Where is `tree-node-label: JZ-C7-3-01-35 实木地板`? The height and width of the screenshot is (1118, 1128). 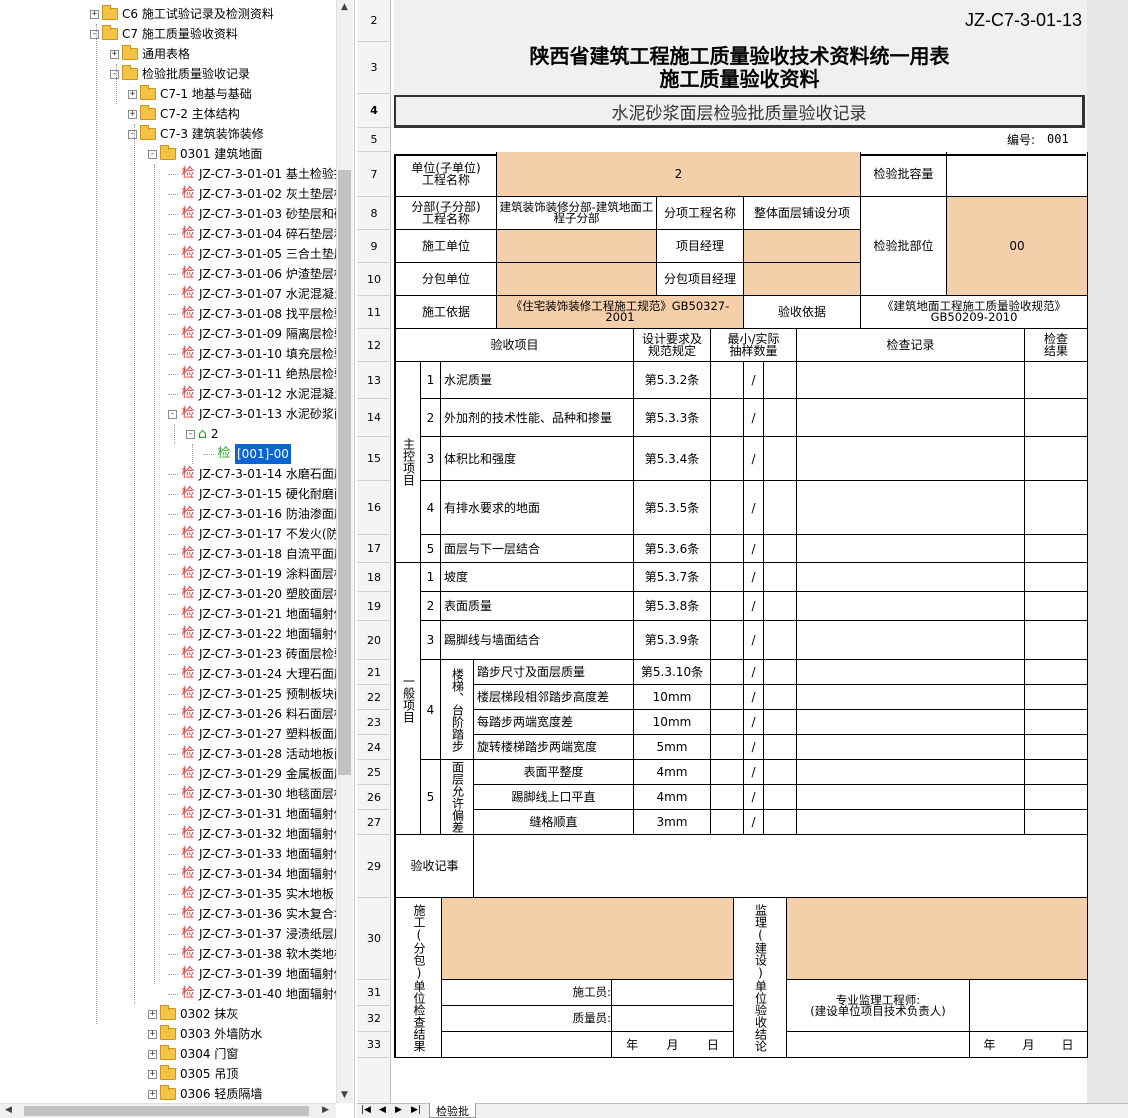 tree-node-label: JZ-C7-3-01-35 实木地板 is located at coordinates (266, 894).